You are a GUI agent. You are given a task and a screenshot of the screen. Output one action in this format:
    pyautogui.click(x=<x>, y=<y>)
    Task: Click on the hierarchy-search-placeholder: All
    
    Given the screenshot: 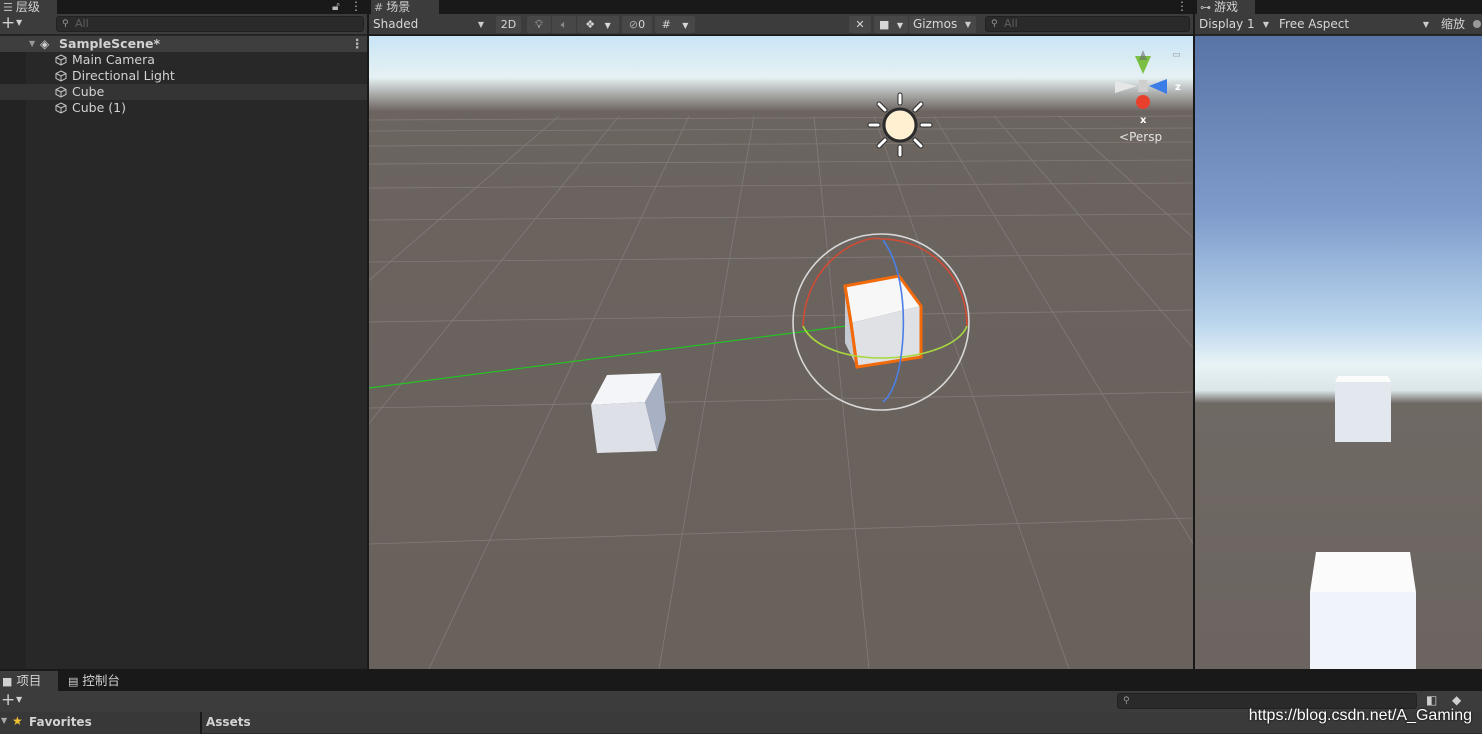 What is the action you would take?
    pyautogui.click(x=82, y=23)
    